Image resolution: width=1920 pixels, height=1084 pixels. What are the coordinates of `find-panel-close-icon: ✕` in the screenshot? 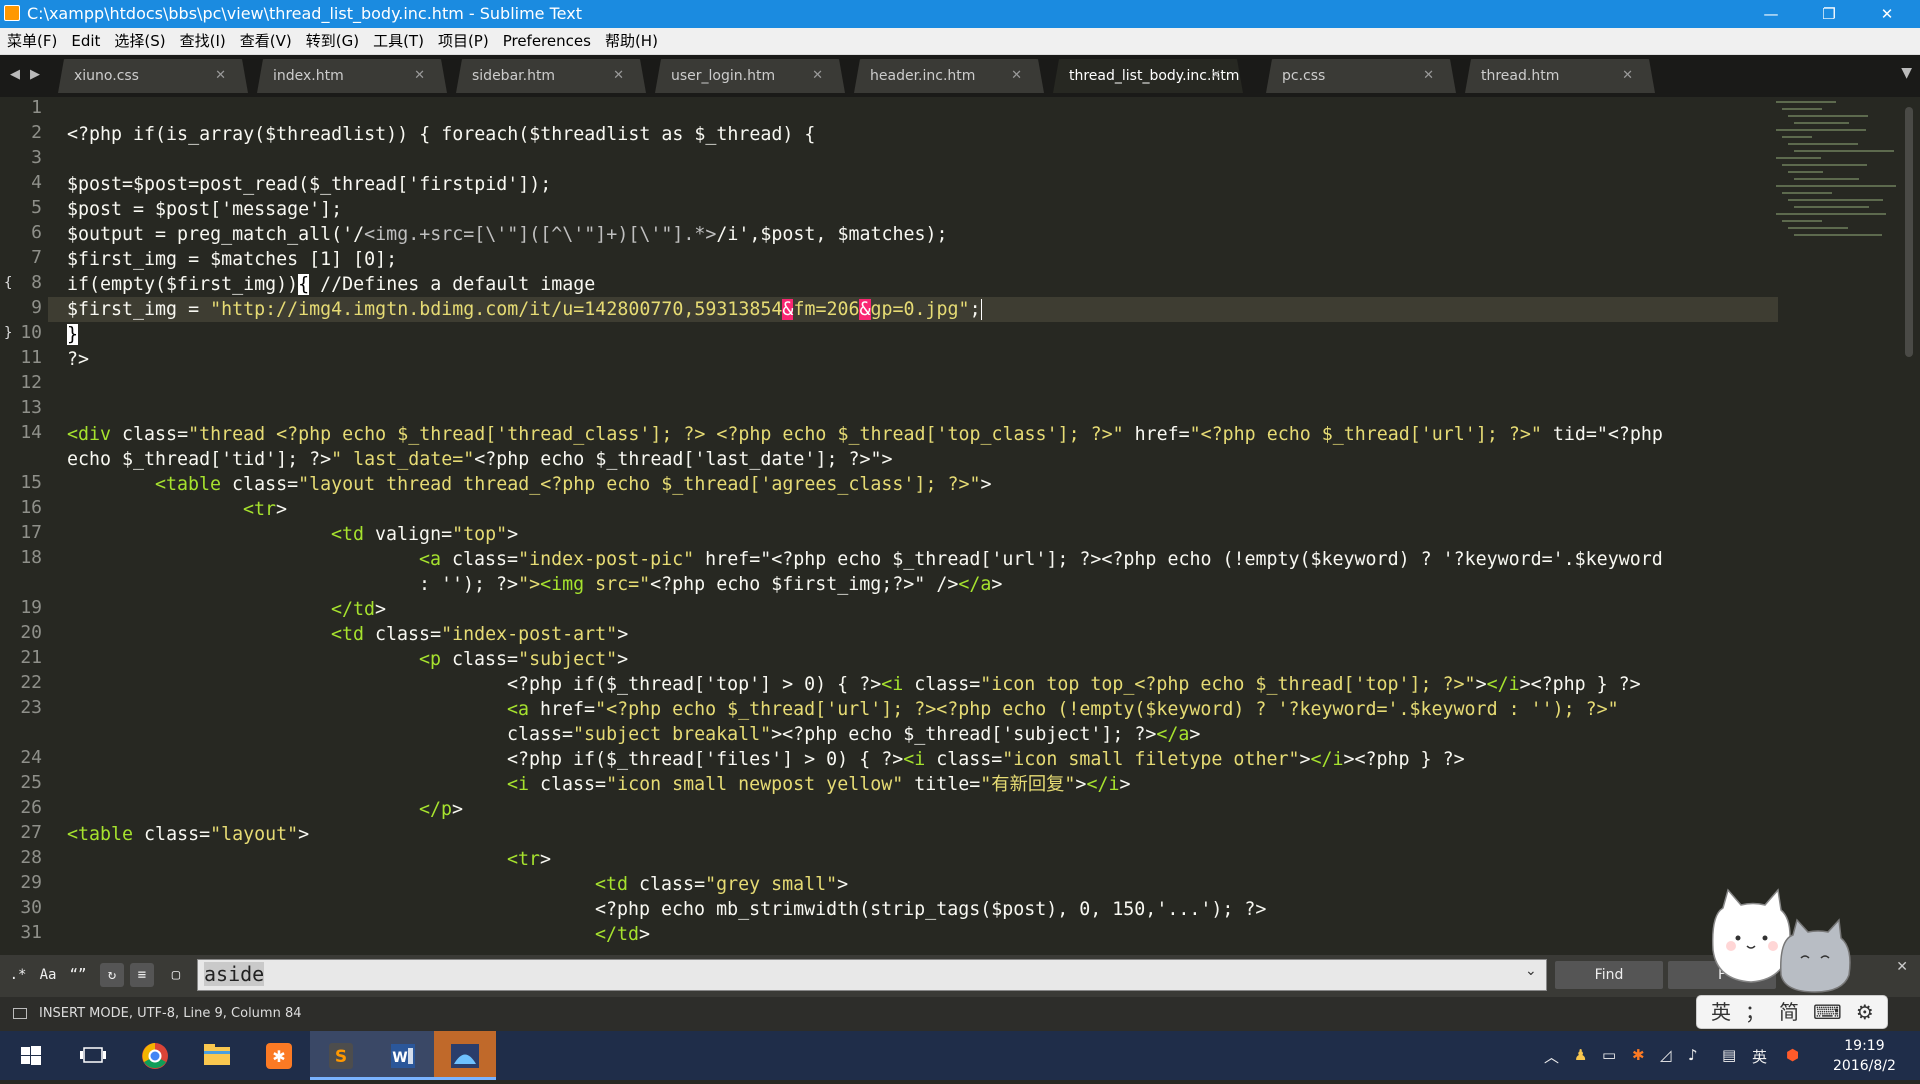 It's located at (1902, 967).